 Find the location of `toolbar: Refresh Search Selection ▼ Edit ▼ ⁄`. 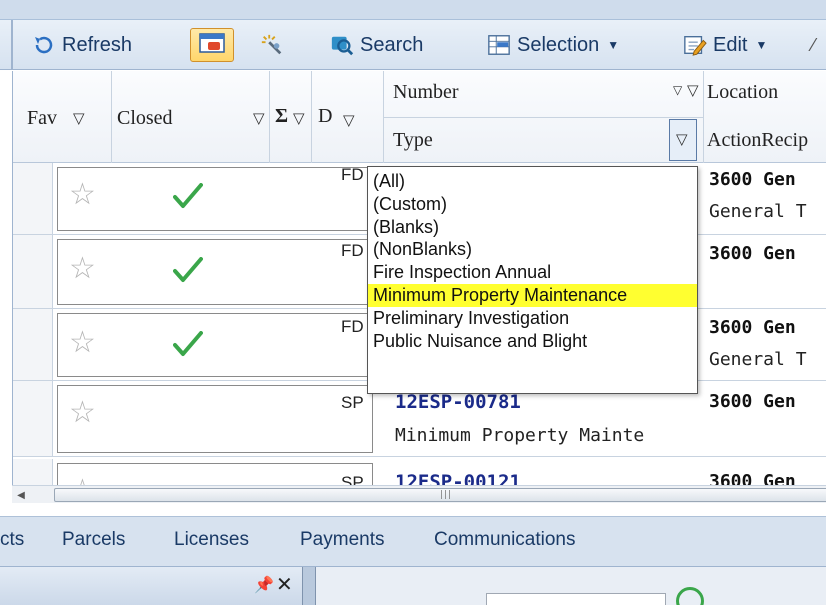

toolbar: Refresh Search Selection ▼ Edit ▼ ⁄ is located at coordinates (413, 45).